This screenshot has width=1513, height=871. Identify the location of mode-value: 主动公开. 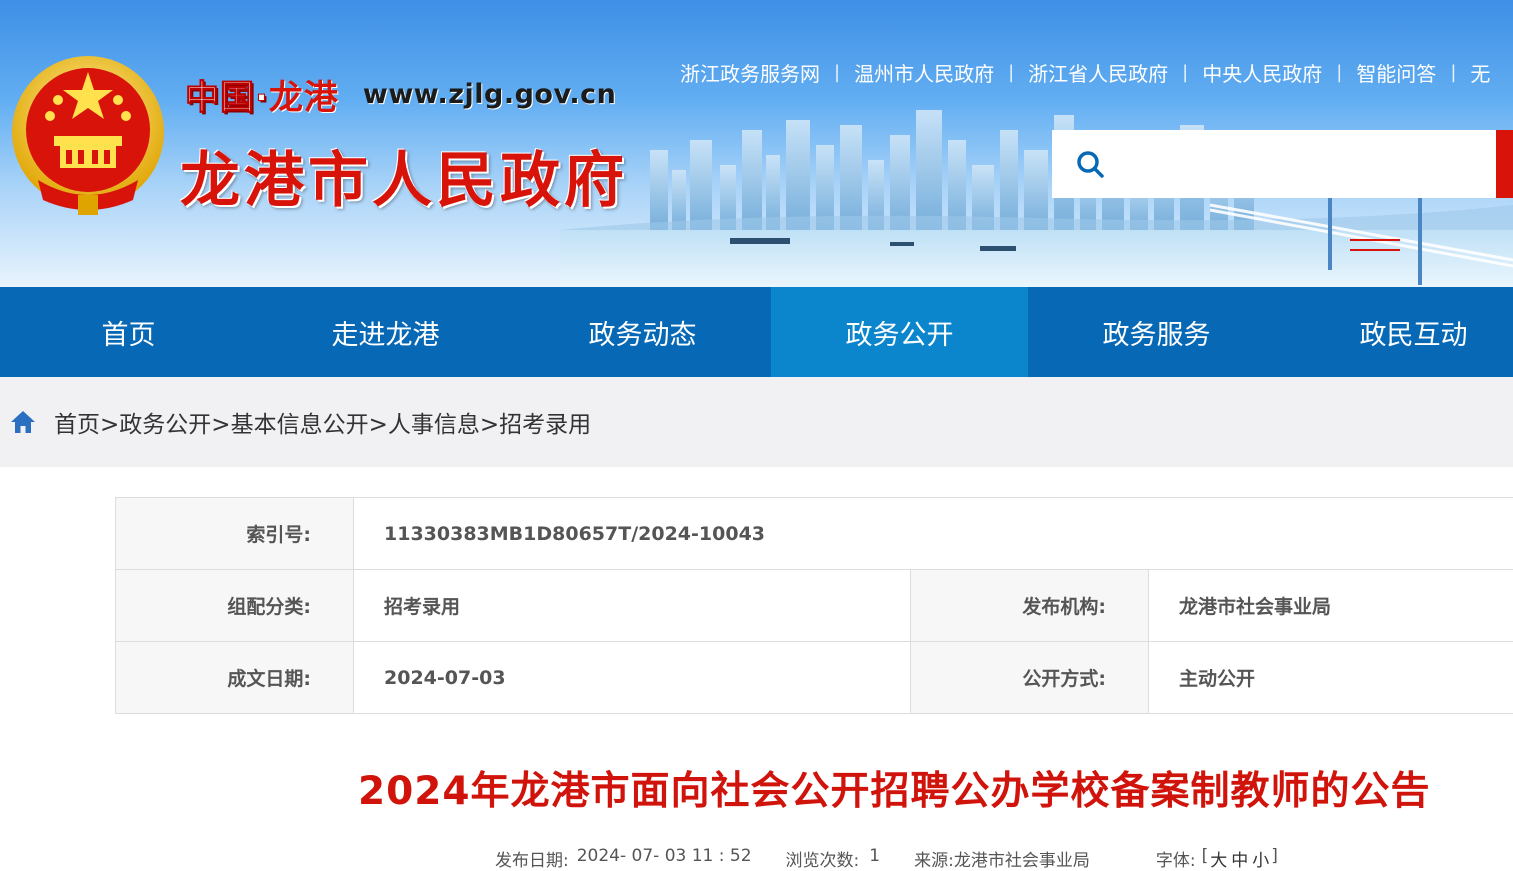
(1331, 677).